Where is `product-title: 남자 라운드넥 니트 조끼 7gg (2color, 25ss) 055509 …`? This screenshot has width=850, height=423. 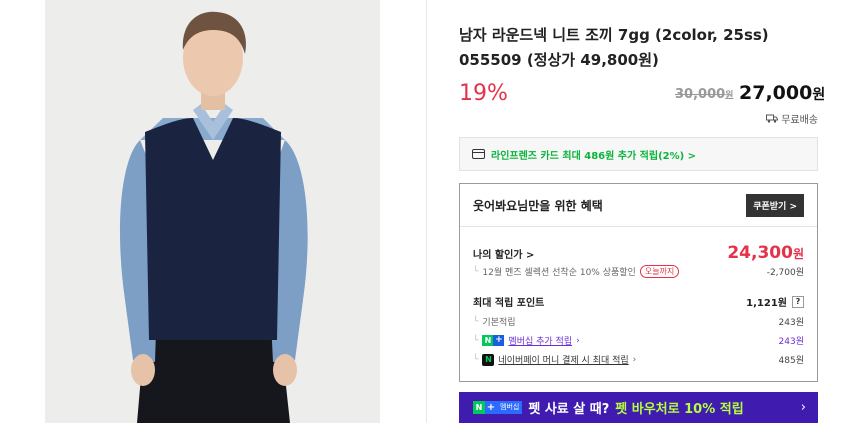
product-title: 남자 라운드넥 니트 조끼 7gg (2color, 25ss) 055509 … is located at coordinates (614, 47).